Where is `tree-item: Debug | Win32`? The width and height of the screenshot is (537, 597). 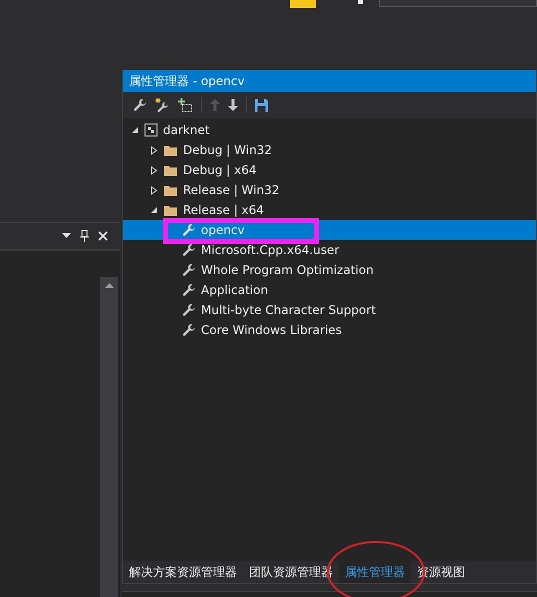
tree-item: Debug | Win32 is located at coordinates (329, 150).